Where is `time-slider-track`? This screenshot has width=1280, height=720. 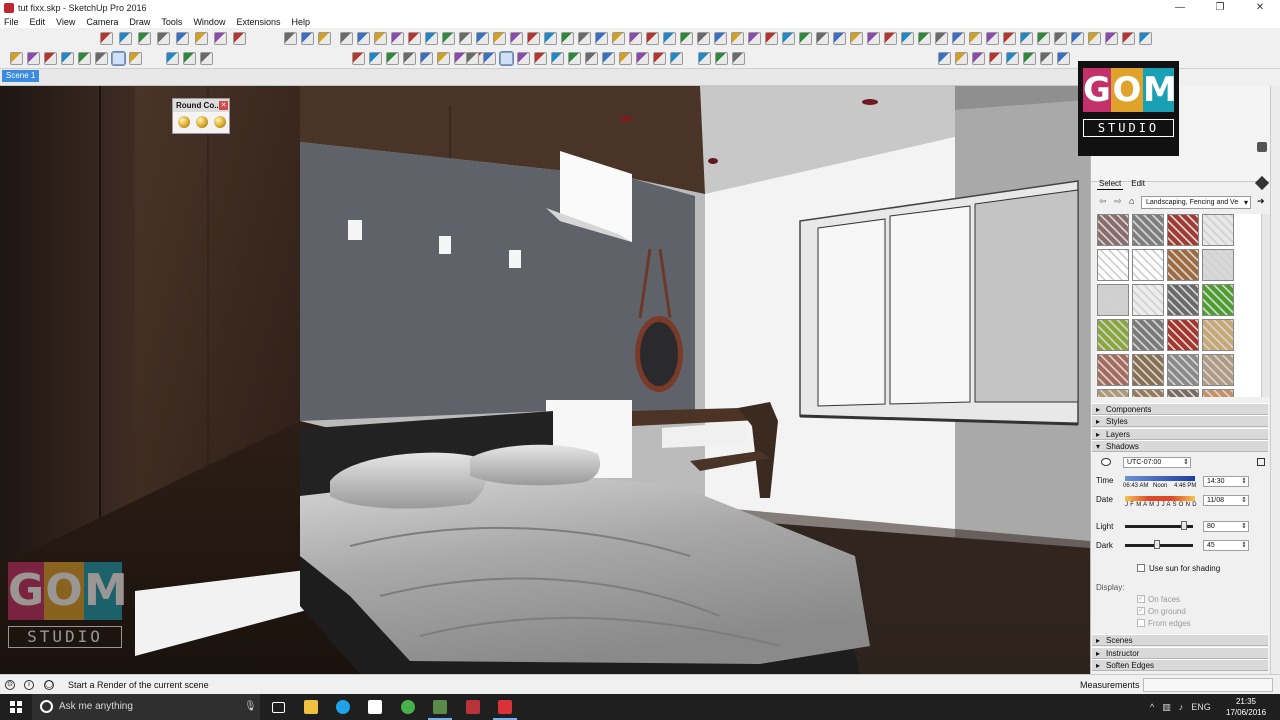
time-slider-track is located at coordinates (1160, 478).